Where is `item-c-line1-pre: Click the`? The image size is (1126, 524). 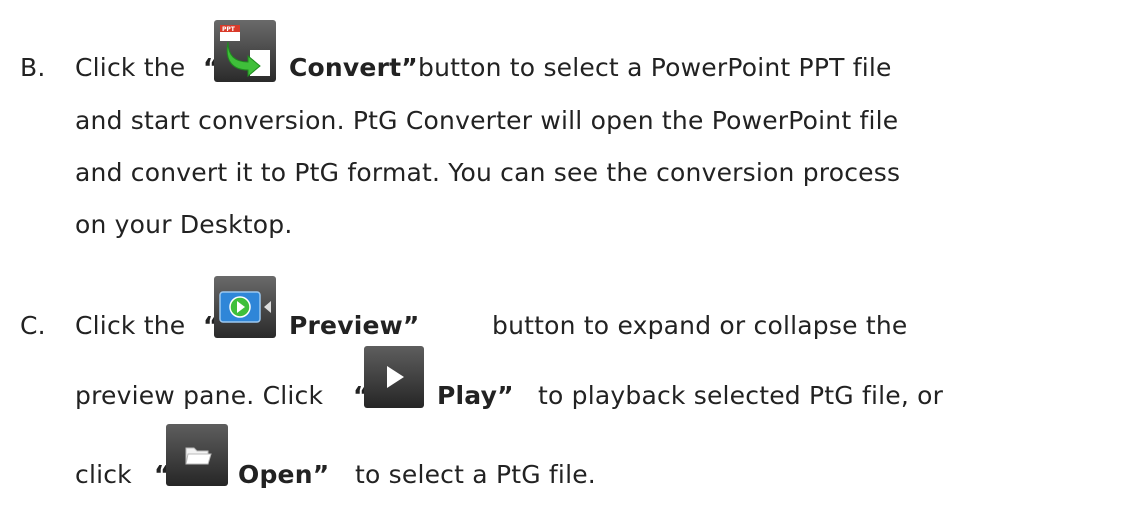
item-c-line1-pre: Click the is located at coordinates (130, 325).